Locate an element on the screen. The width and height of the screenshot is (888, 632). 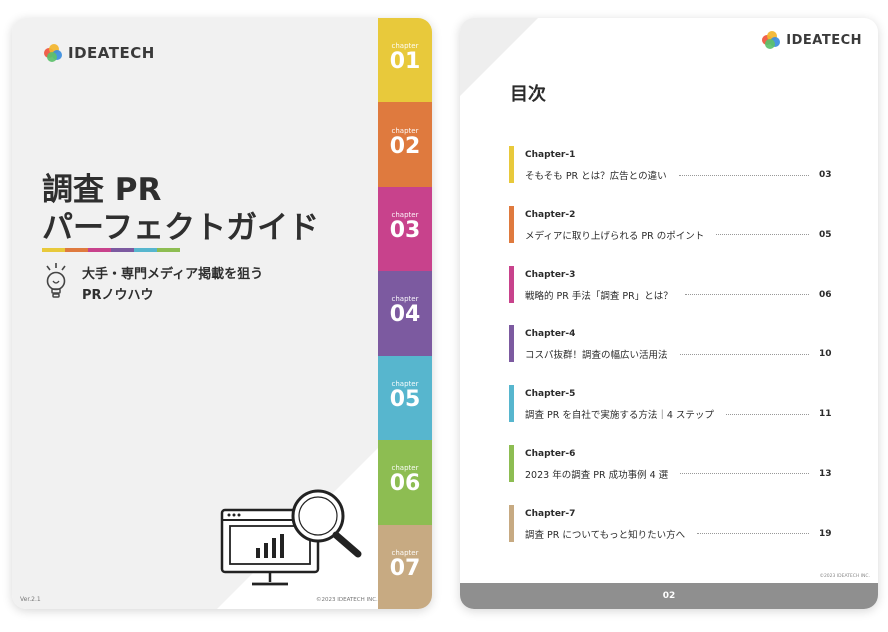
chapter-tab-number: 02 is located at coordinates (405, 146).